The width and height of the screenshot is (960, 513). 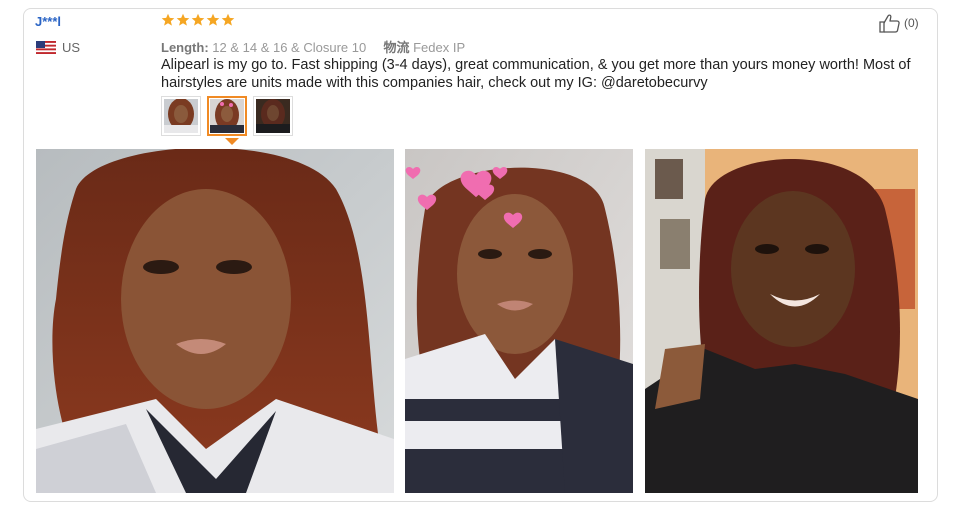 I want to click on attr-value: Fedex IP, so click(x=439, y=47).